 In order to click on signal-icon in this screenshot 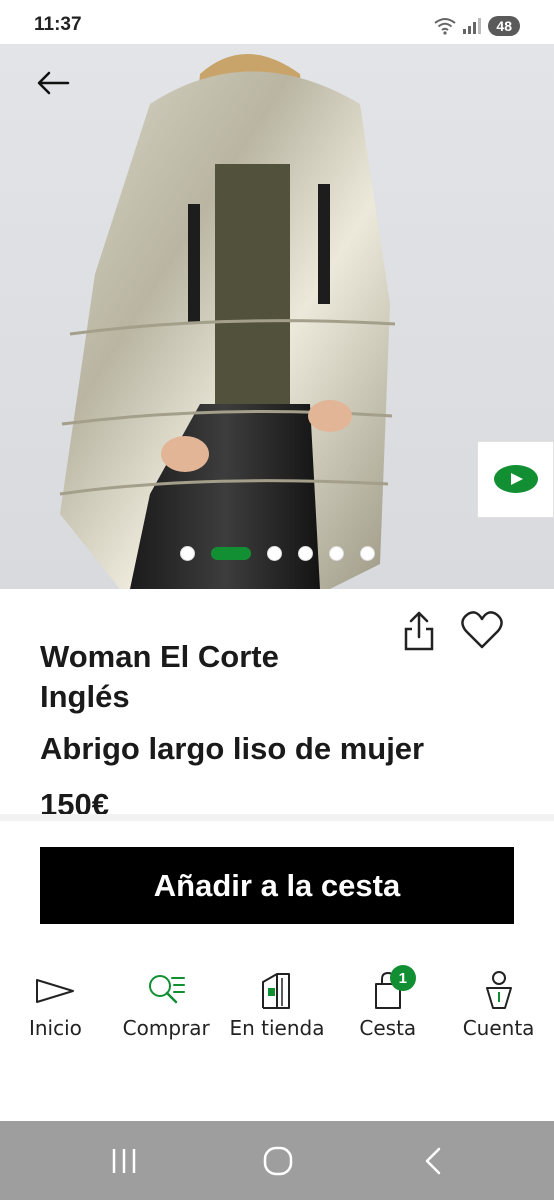, I will do `click(472, 26)`.